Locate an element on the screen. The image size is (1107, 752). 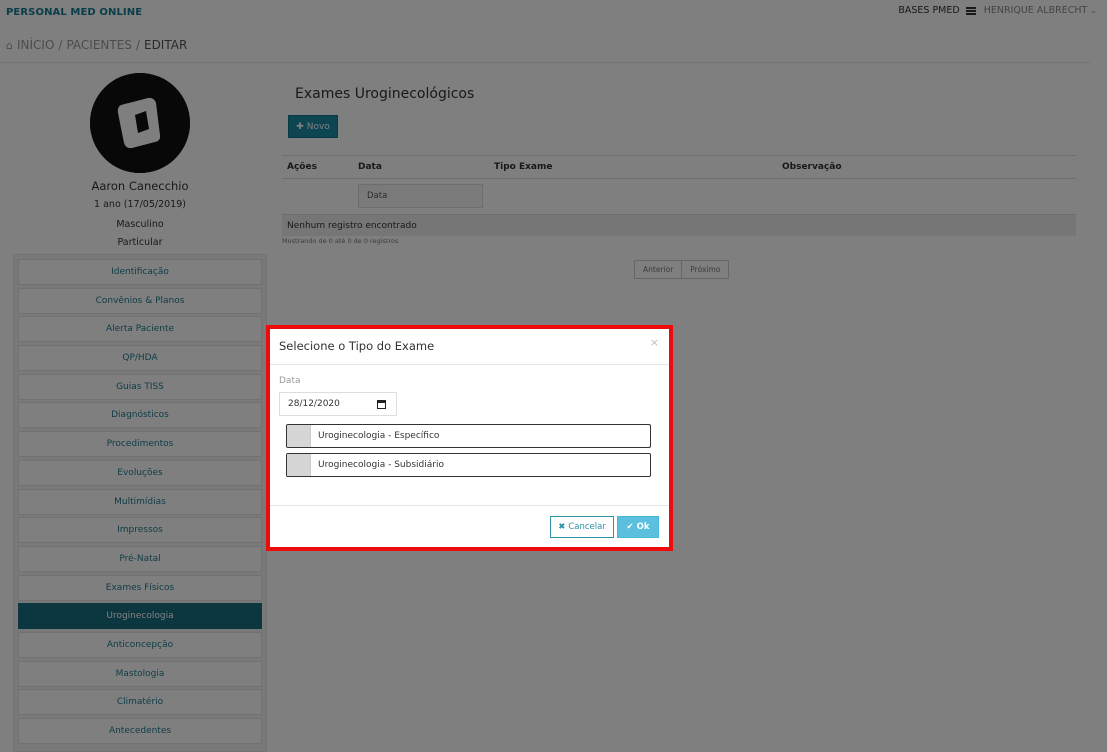
cancel-button: ✖ Cancelar is located at coordinates (582, 527).